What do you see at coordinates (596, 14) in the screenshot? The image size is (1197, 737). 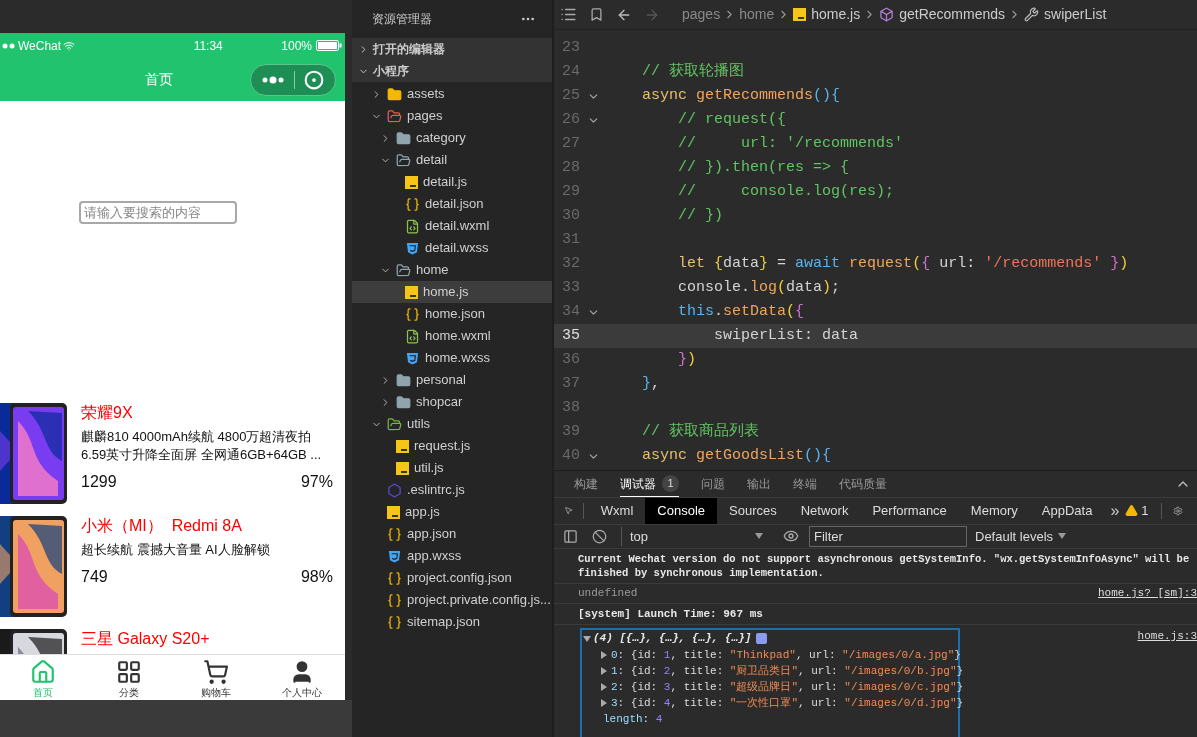 I see `bookmark-icon` at bounding box center [596, 14].